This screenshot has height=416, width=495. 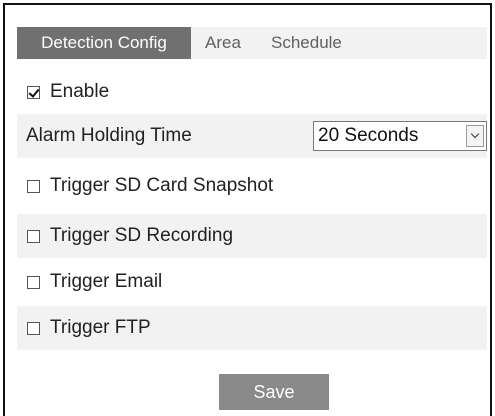 What do you see at coordinates (104, 43) in the screenshot?
I see `tab-detection-config: Detection Config` at bounding box center [104, 43].